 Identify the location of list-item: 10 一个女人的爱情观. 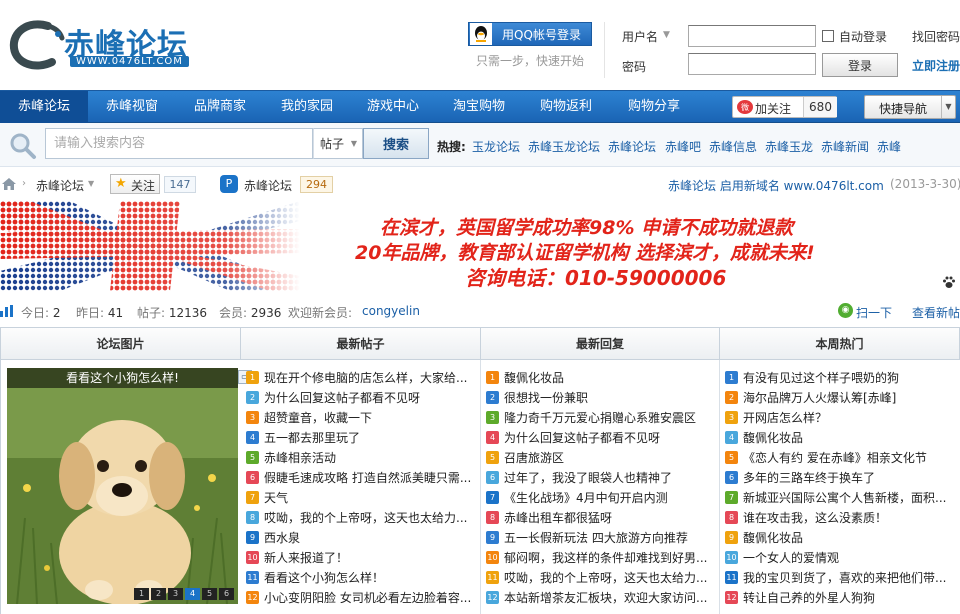
(842, 558).